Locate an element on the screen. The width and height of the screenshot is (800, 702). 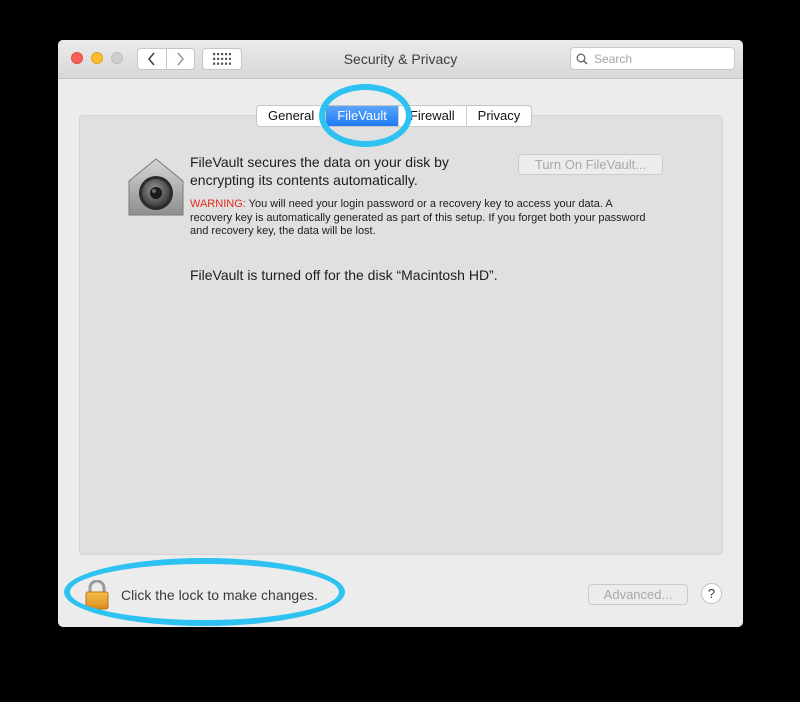
search-field is located at coordinates (652, 58).